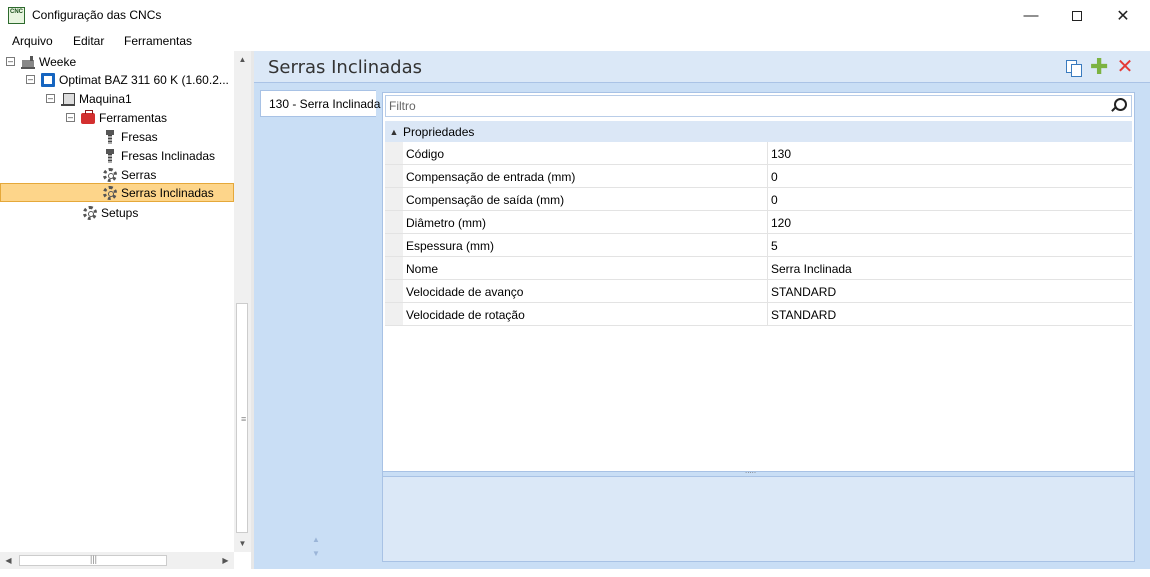  Describe the element at coordinates (439, 131) in the screenshot. I see `category-label: Propriedades` at that location.